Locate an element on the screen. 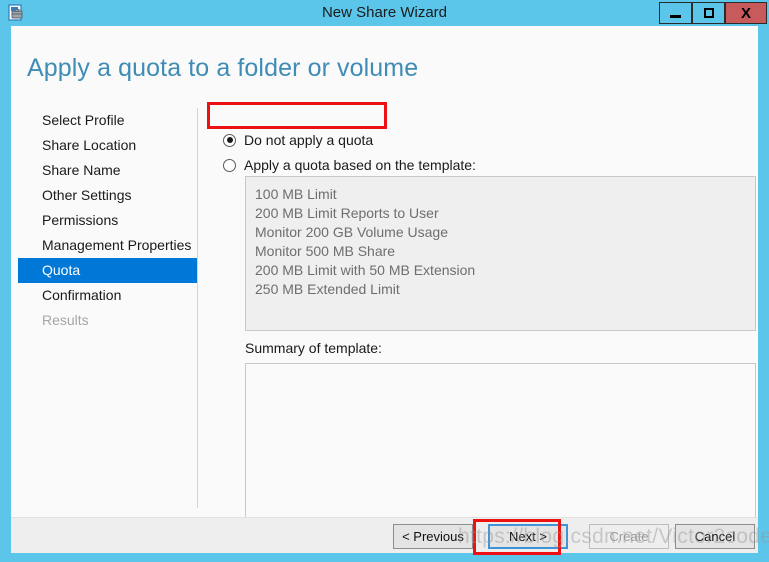  next-button: Next > is located at coordinates (528, 536).